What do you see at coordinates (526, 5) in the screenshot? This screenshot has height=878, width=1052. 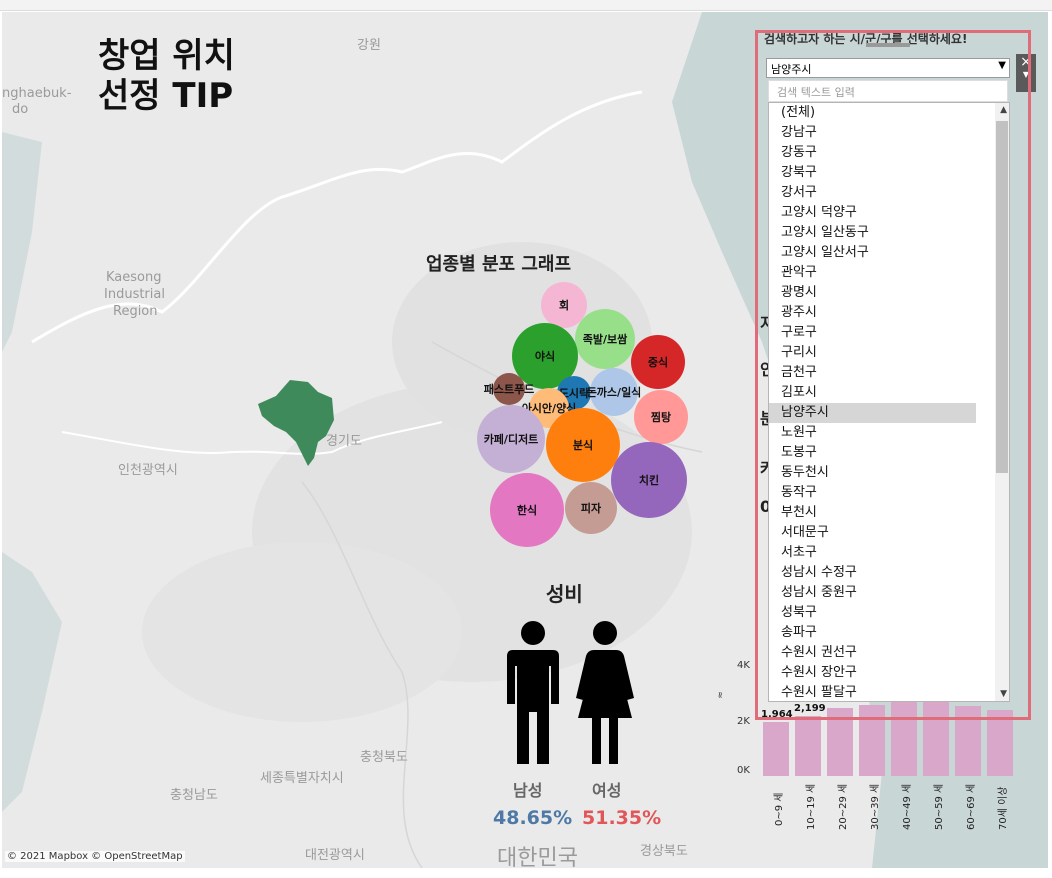 I see `top-toolbar-strip` at bounding box center [526, 5].